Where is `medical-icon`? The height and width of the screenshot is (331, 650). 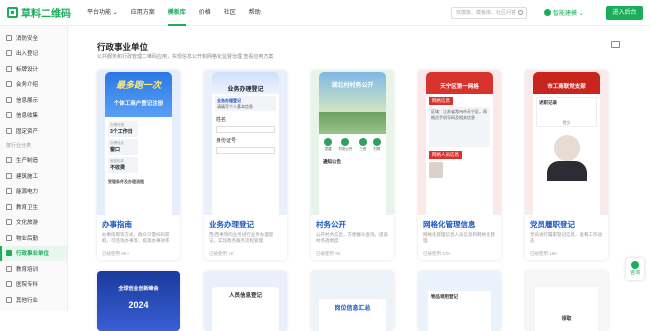 medical-icon is located at coordinates (9, 206).